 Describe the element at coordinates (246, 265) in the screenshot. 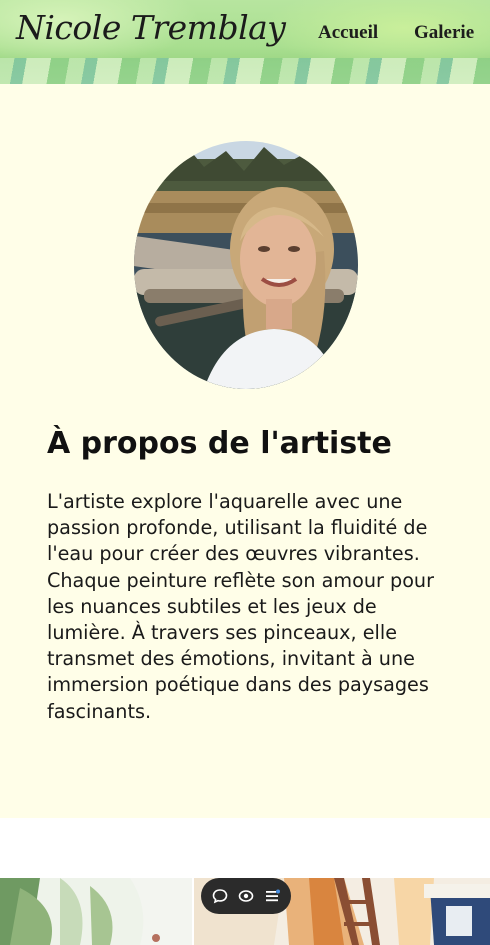

I see `artist-portrait` at that location.